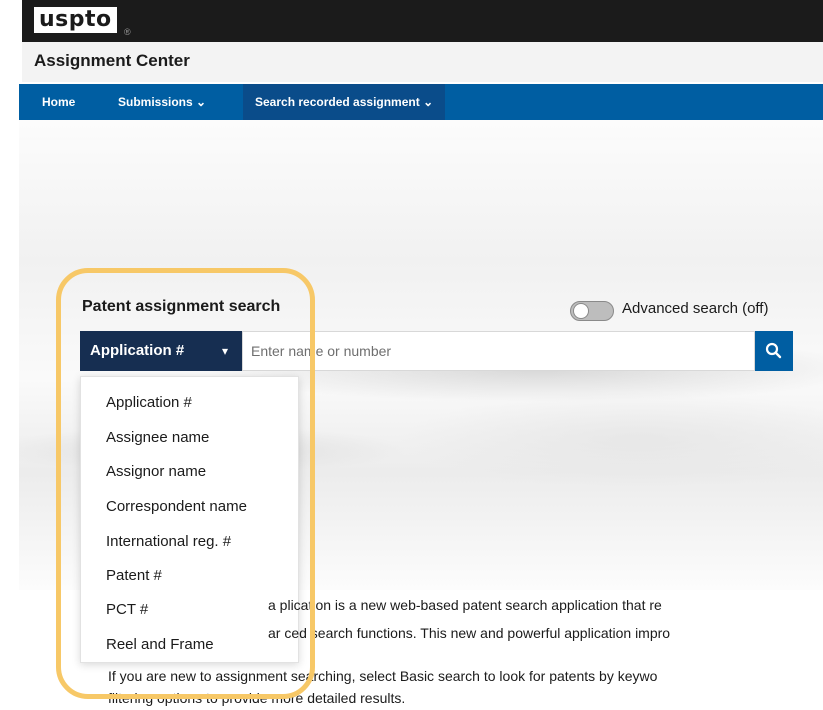 This screenshot has width=823, height=710. What do you see at coordinates (127, 32) in the screenshot?
I see `registered-mark: ®` at bounding box center [127, 32].